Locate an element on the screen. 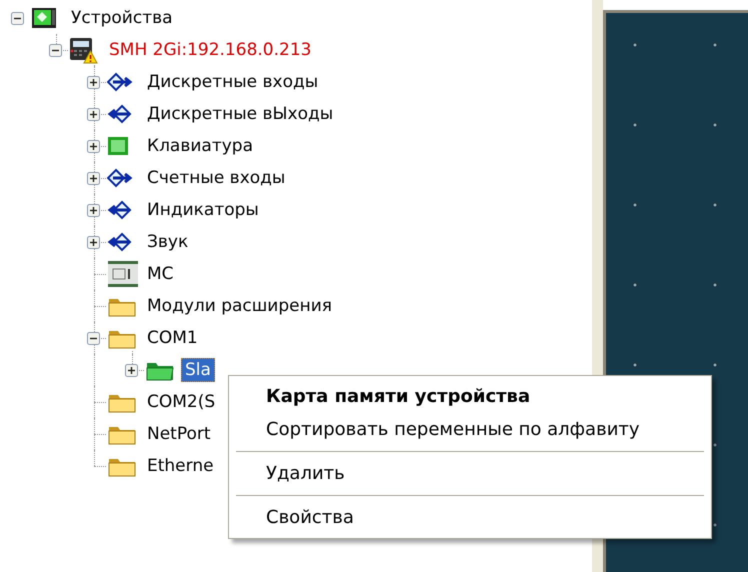  module-icon is located at coordinates (123, 274).